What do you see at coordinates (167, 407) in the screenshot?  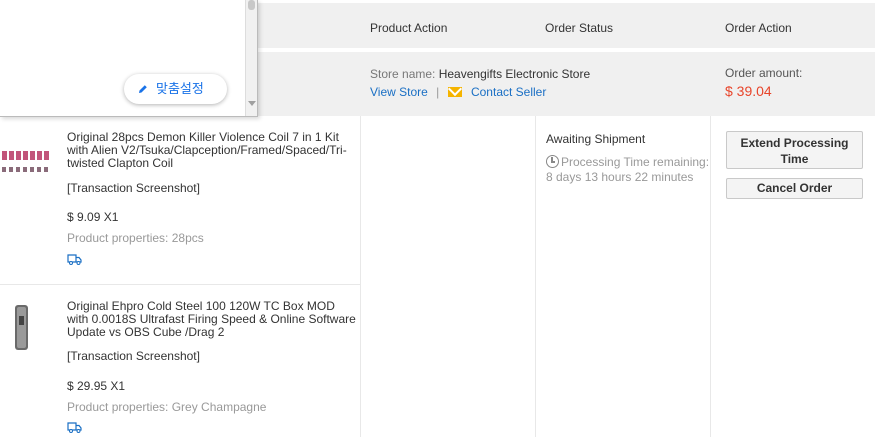 I see `product-properties: Product properties: Grey Champagne` at bounding box center [167, 407].